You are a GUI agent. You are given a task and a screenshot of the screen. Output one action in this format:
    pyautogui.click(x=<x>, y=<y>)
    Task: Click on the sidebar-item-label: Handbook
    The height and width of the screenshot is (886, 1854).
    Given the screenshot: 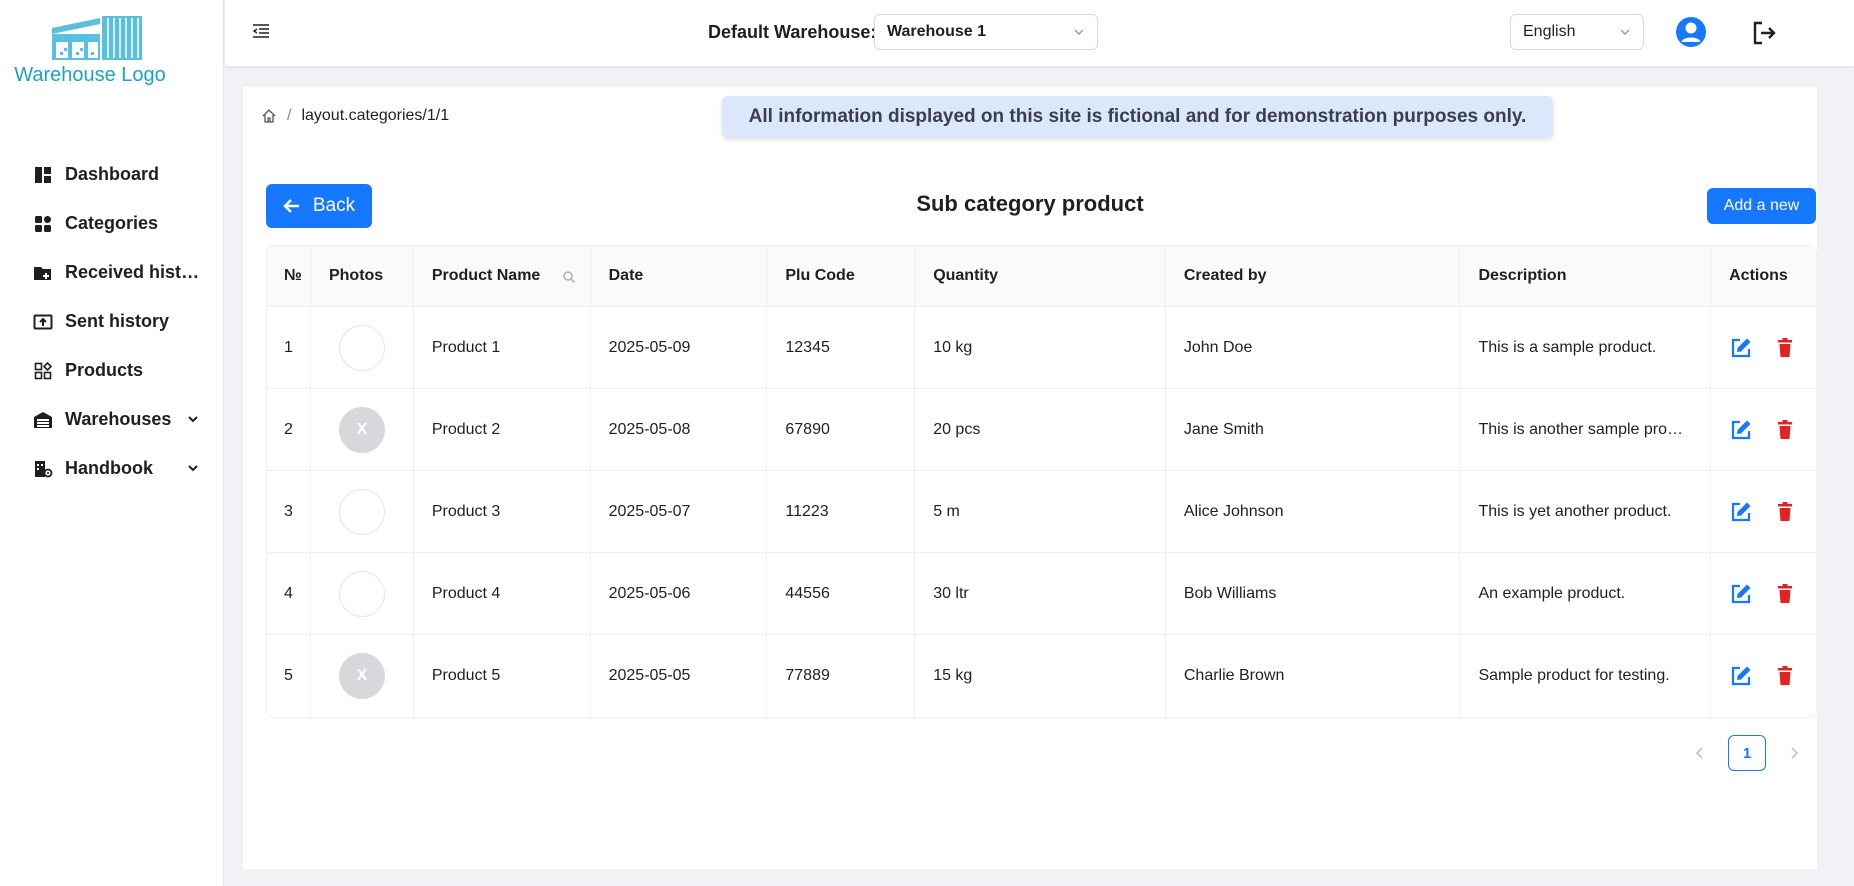 What is the action you would take?
    pyautogui.click(x=109, y=468)
    